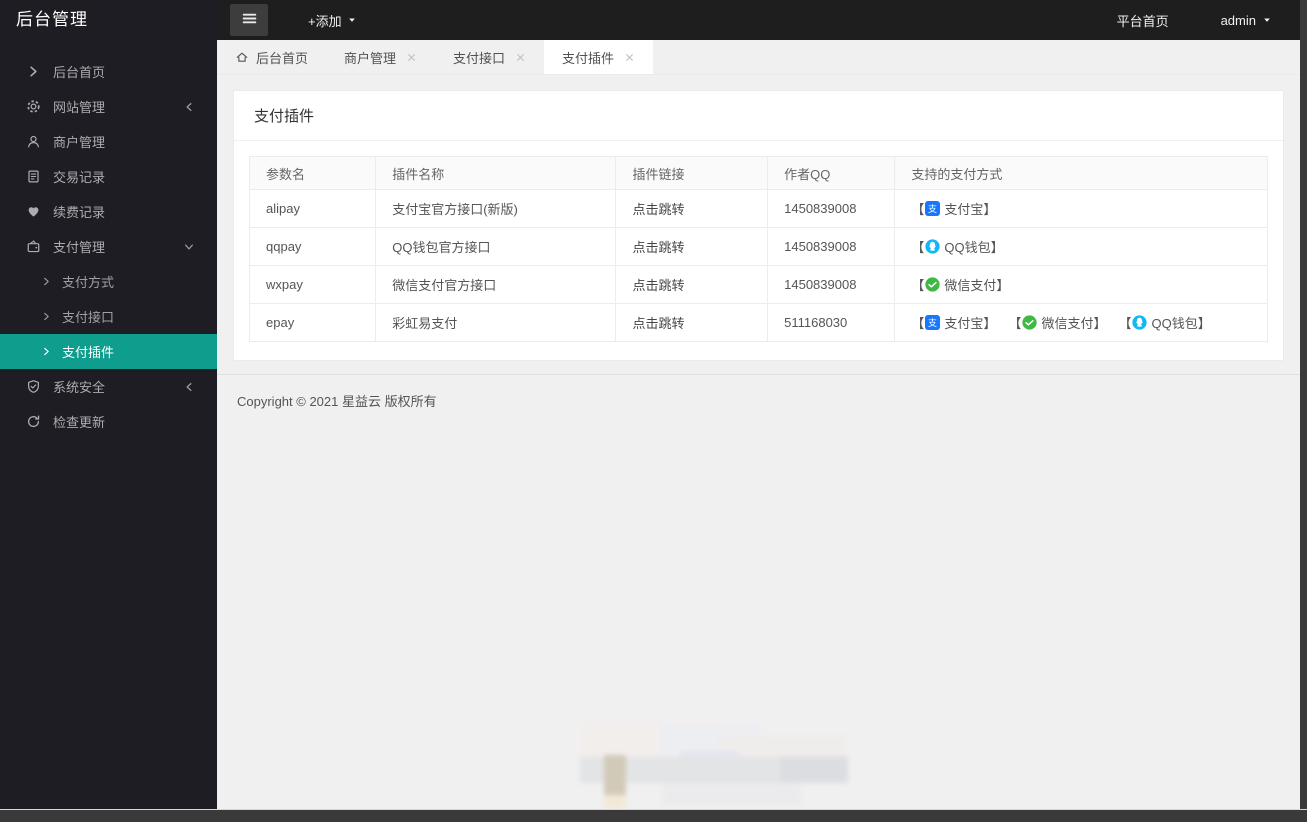 The width and height of the screenshot is (1307, 822). What do you see at coordinates (479, 58) in the screenshot?
I see `tab-label: 支付接口` at bounding box center [479, 58].